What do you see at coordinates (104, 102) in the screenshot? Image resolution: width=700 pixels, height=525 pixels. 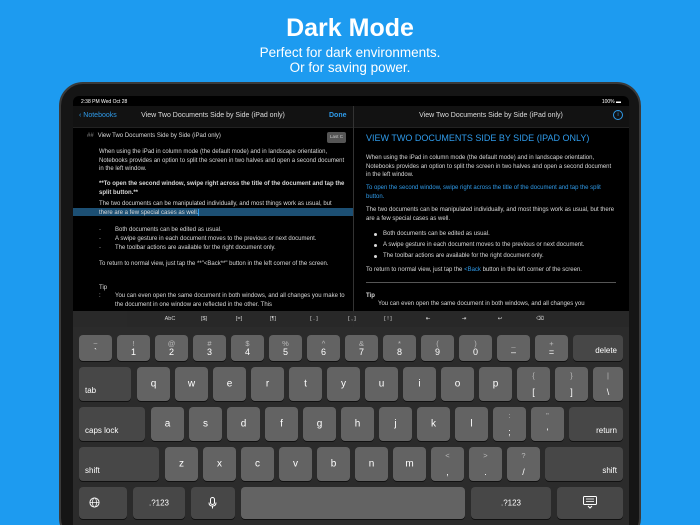 I see `status-time: 2:38 PM Wed Oct 28` at bounding box center [104, 102].